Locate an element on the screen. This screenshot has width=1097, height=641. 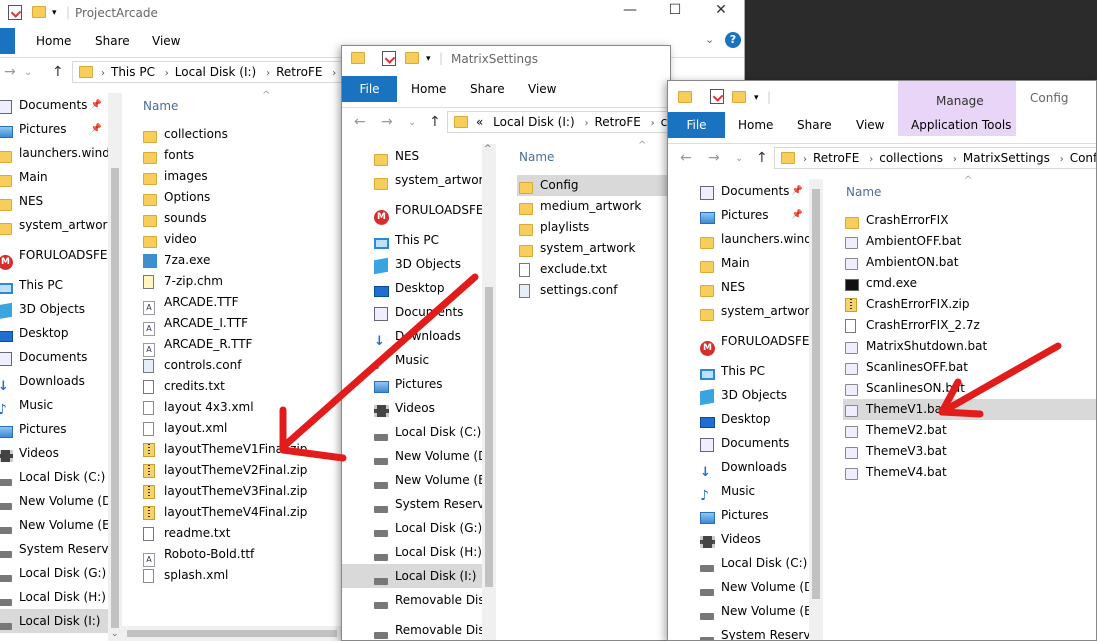
back-icon: ← is located at coordinates (360, 122).